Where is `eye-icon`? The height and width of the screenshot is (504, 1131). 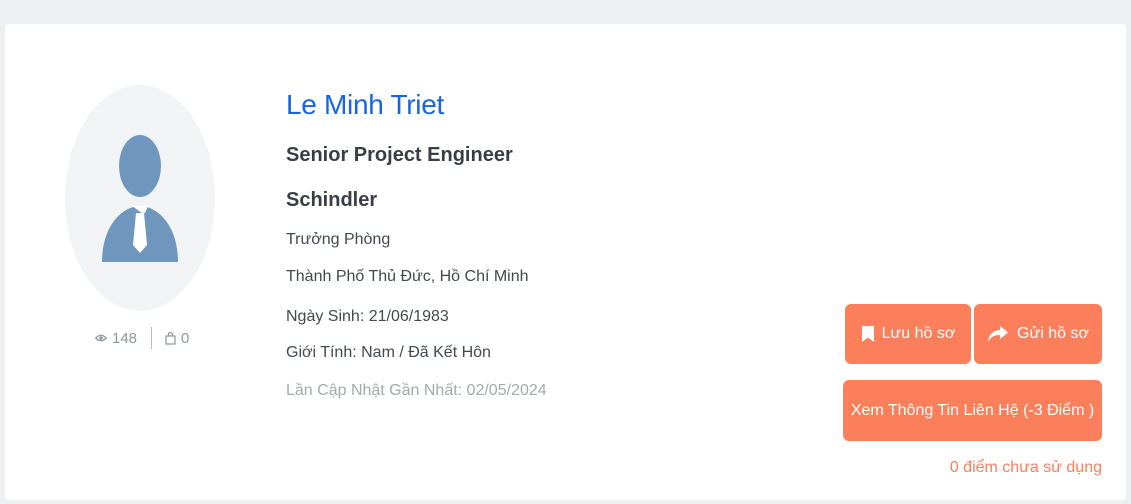 eye-icon is located at coordinates (101, 338).